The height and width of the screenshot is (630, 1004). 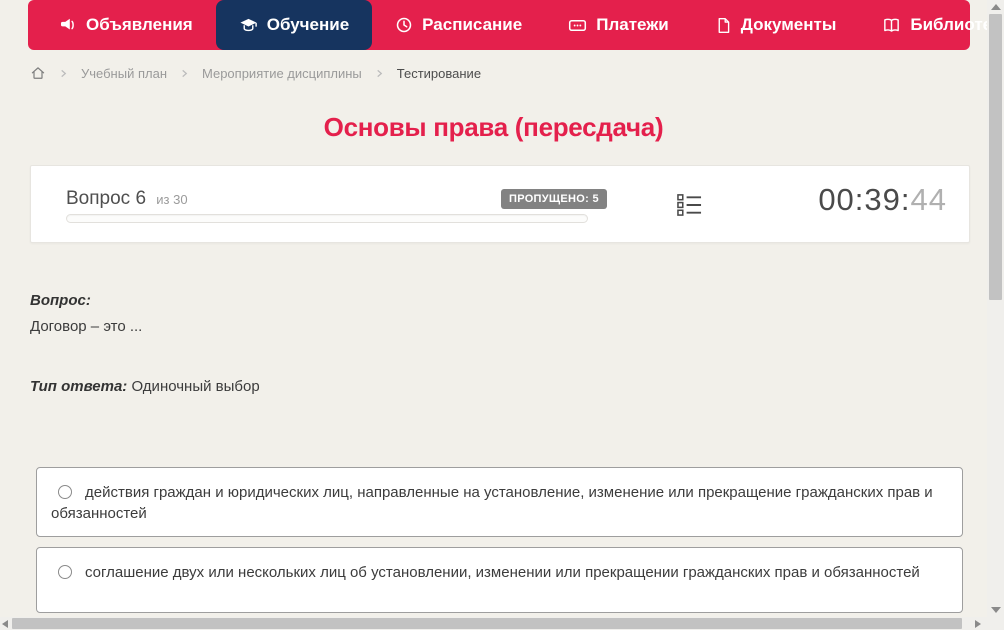 What do you see at coordinates (928, 199) in the screenshot?
I see `timer-seconds: 44` at bounding box center [928, 199].